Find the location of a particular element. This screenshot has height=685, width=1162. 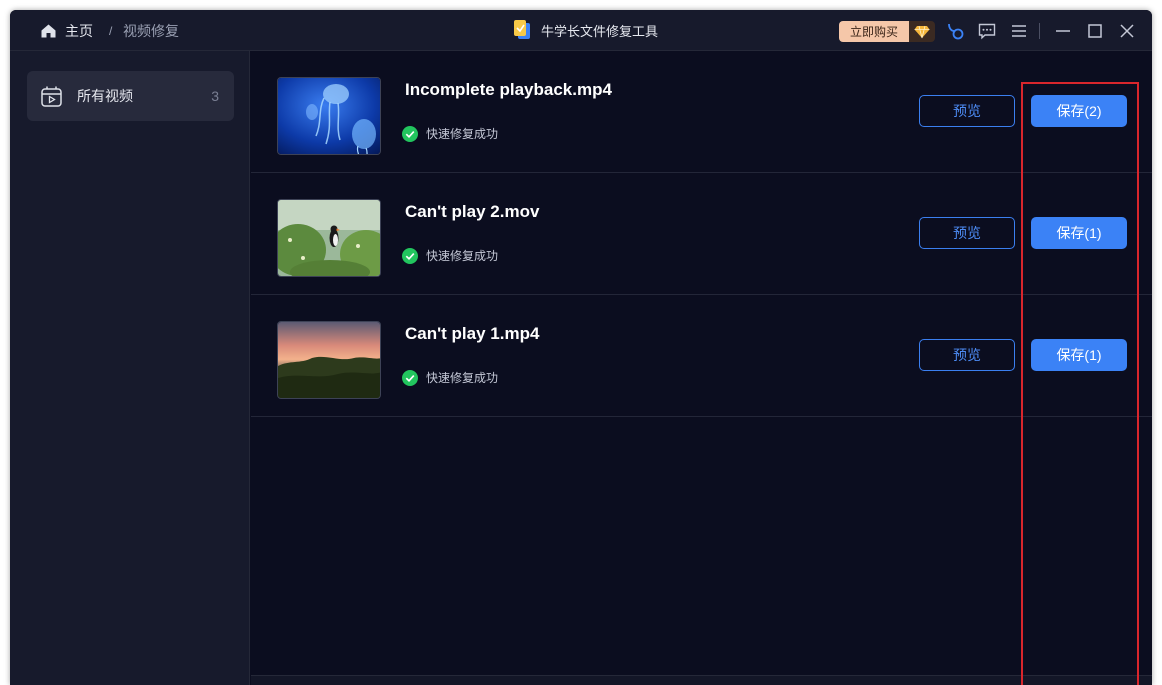

bottom-action-bar is located at coordinates (701, 680).